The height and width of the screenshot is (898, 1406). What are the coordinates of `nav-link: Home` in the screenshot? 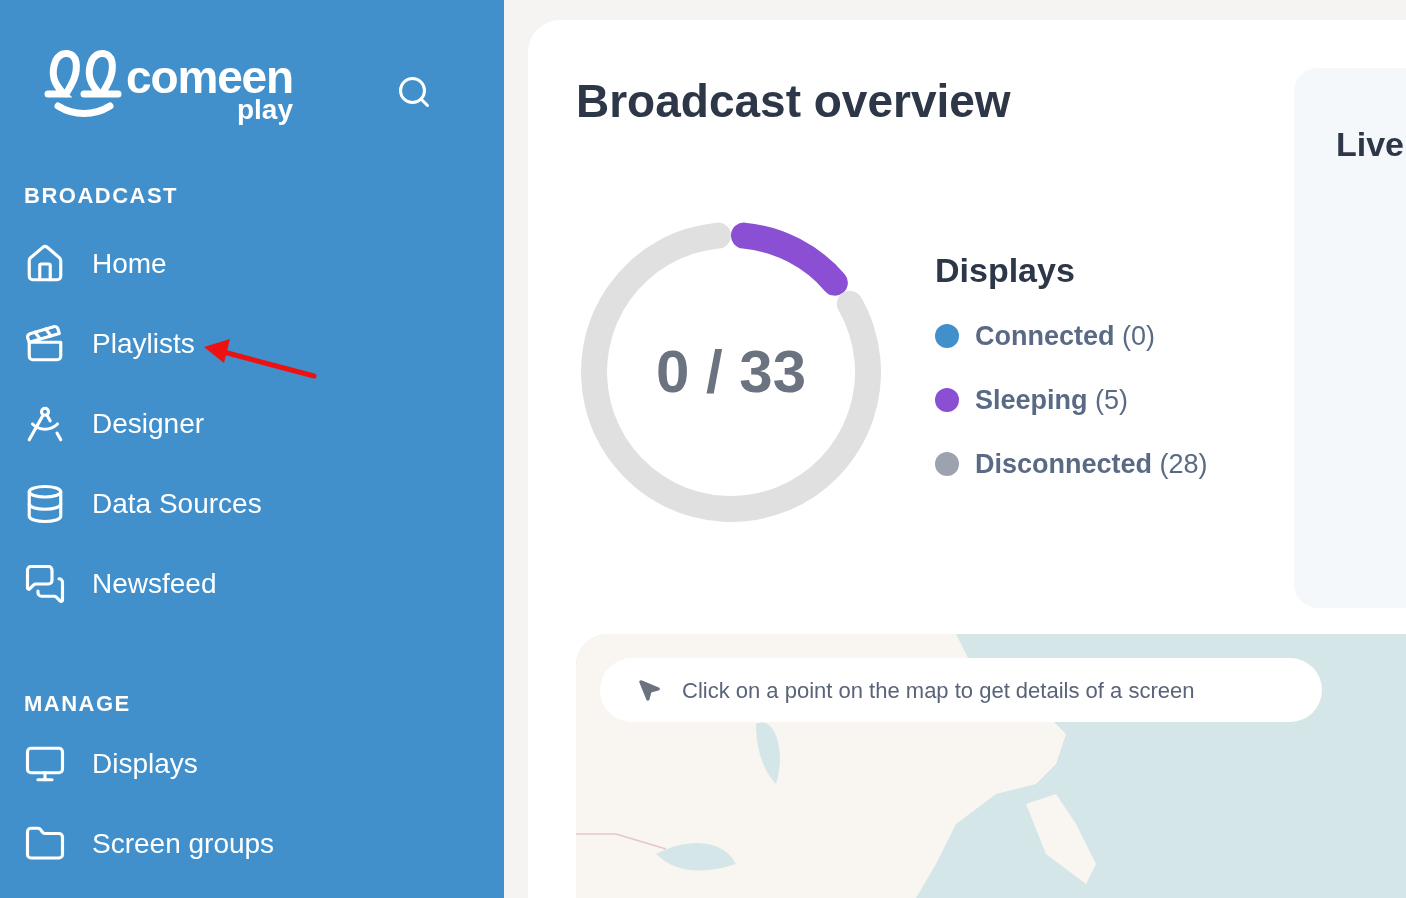 It's located at (129, 264).